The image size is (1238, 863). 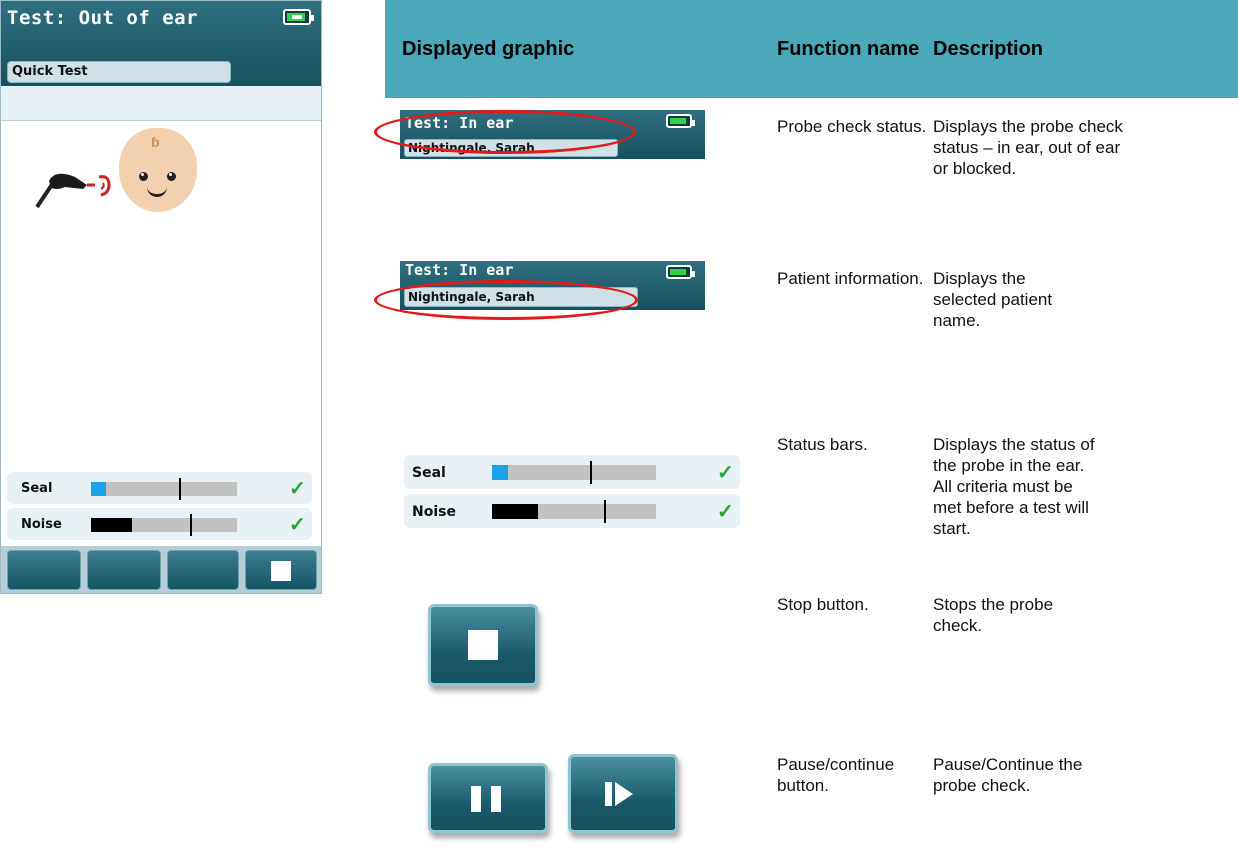 What do you see at coordinates (119, 72) in the screenshot?
I see `patient-name-field: Quick Test` at bounding box center [119, 72].